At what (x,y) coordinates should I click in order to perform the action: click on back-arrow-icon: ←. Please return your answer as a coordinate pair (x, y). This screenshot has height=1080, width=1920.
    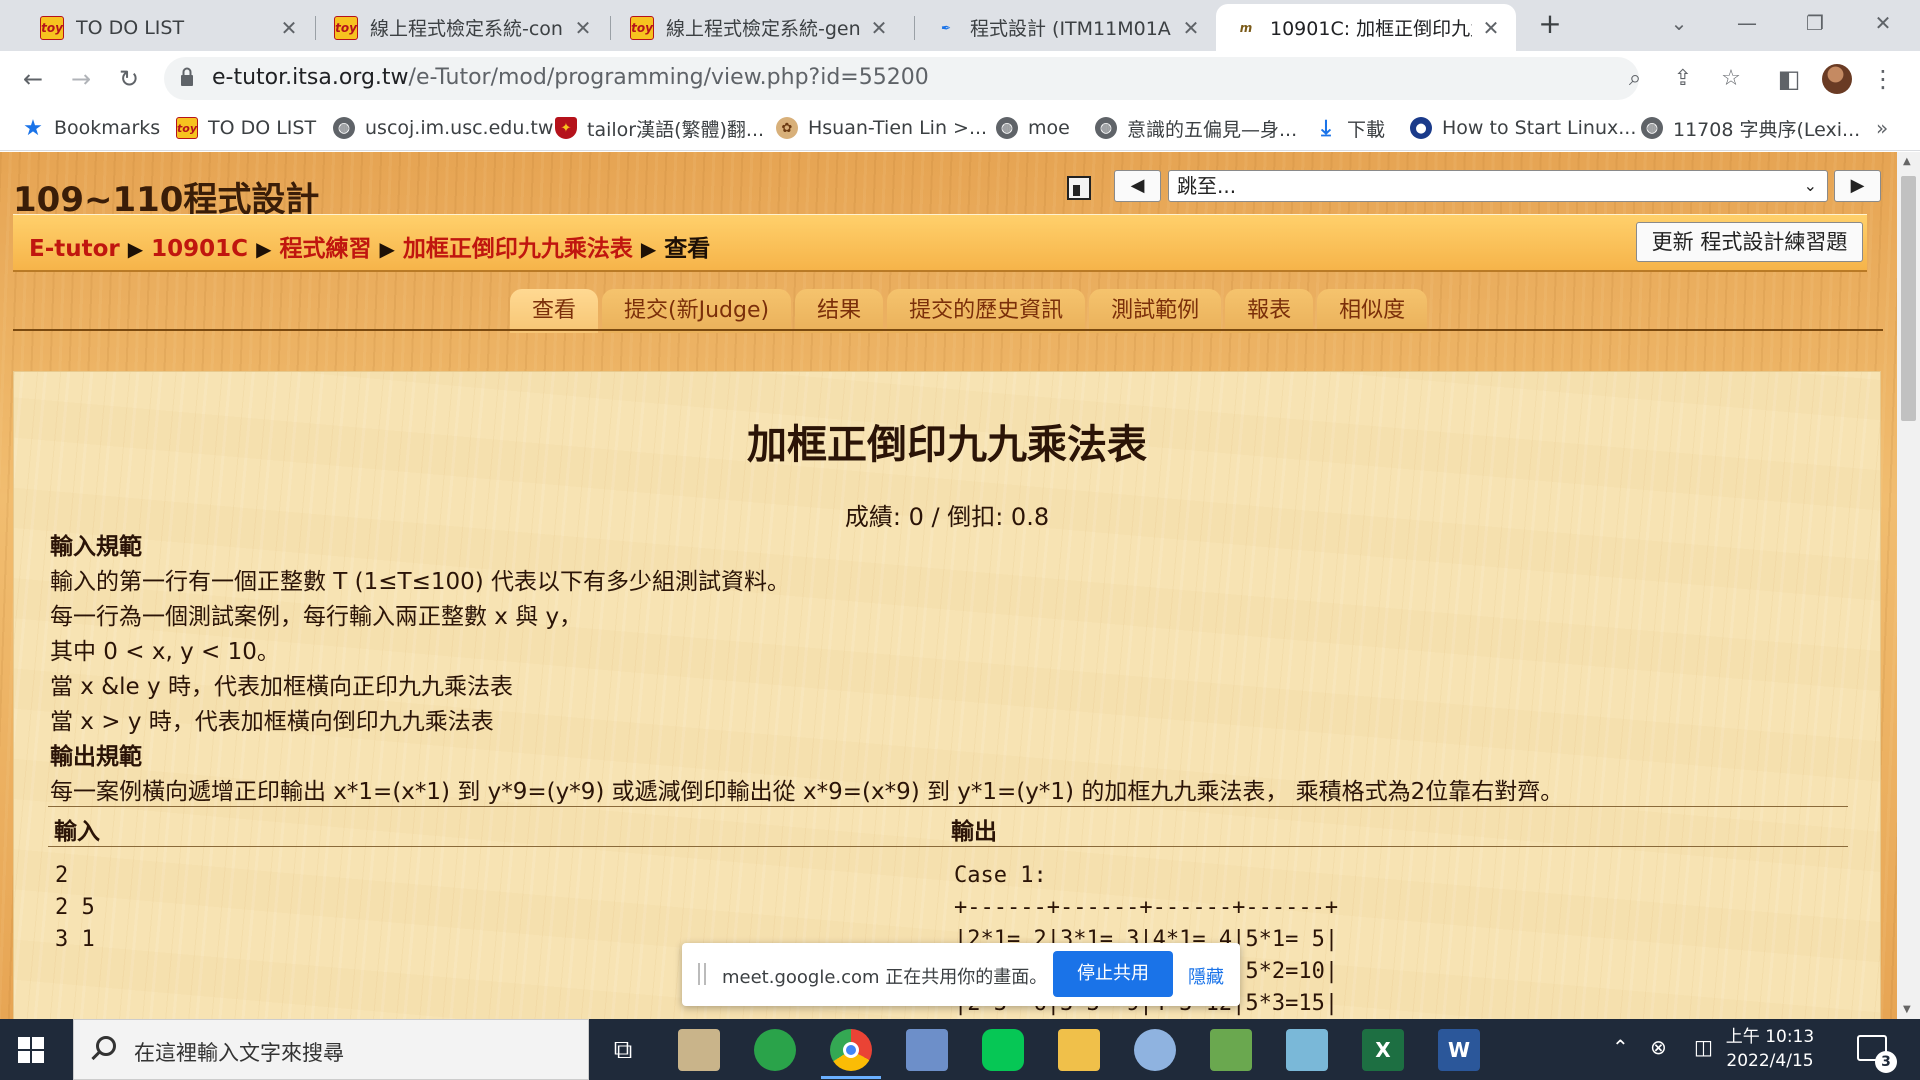
    Looking at the image, I should click on (33, 79).